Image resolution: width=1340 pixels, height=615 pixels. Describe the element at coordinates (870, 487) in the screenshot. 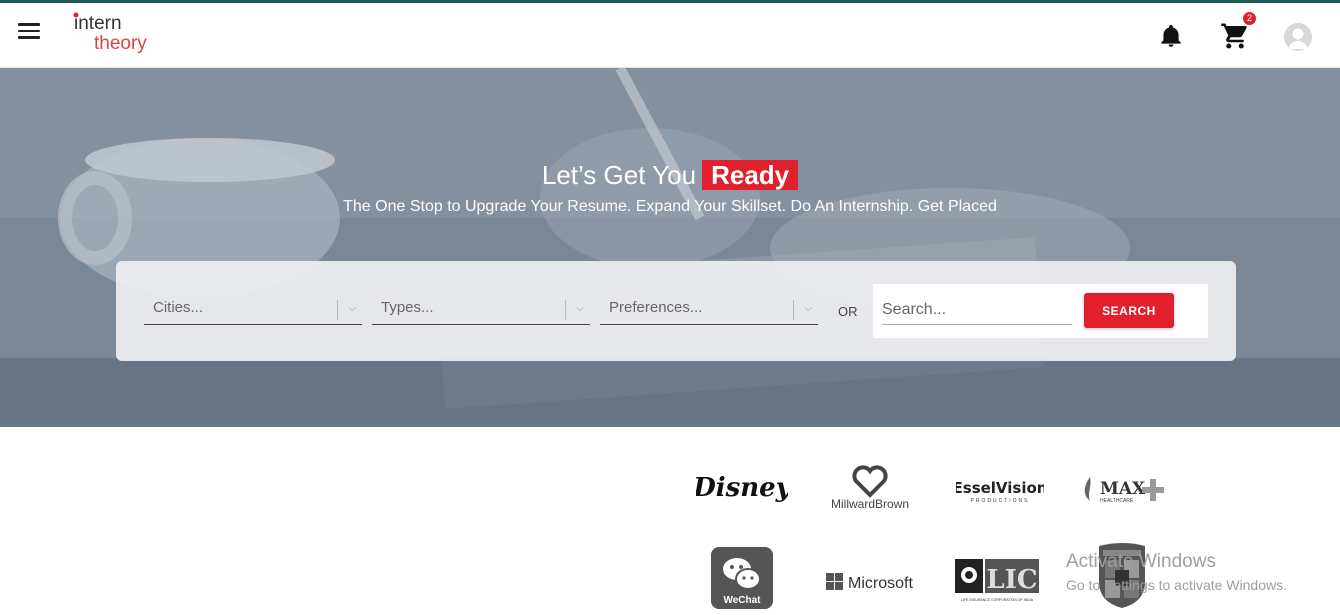

I see `millward-brown-logo: MillwardBrown` at that location.